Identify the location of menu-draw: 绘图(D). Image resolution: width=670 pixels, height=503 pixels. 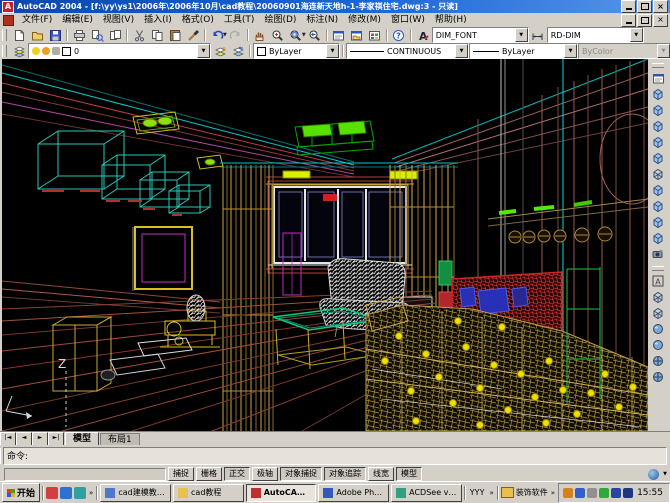
(280, 20).